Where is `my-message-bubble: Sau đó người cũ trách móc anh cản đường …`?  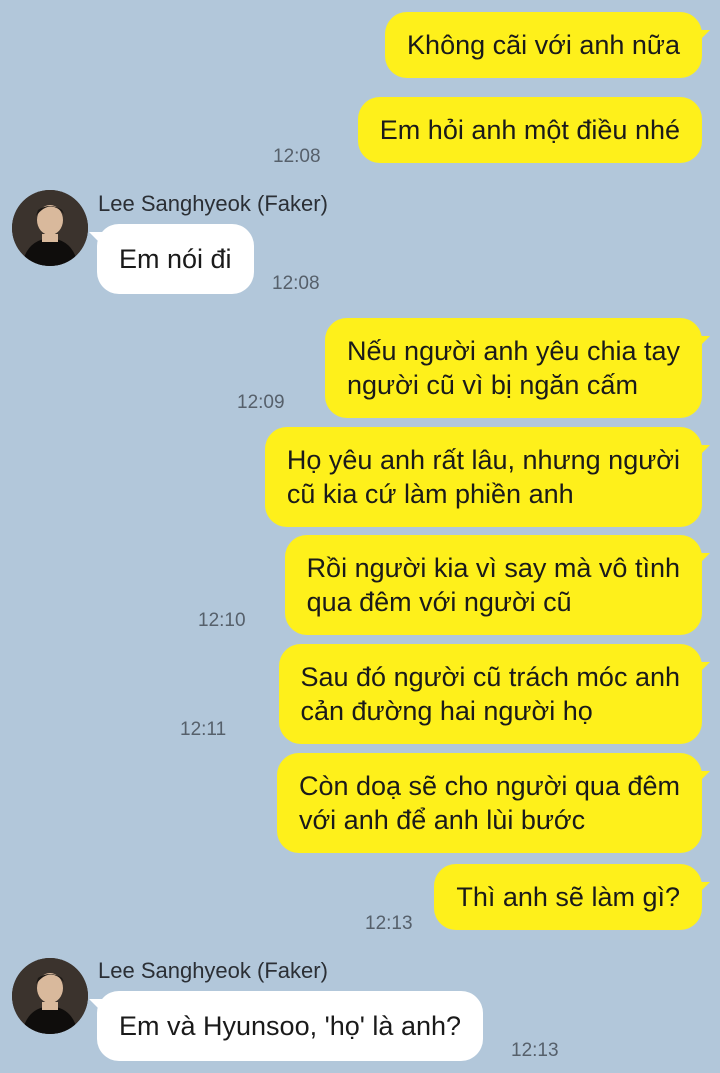
my-message-bubble: Sau đó người cũ trách móc anh cản đường … is located at coordinates (490, 694).